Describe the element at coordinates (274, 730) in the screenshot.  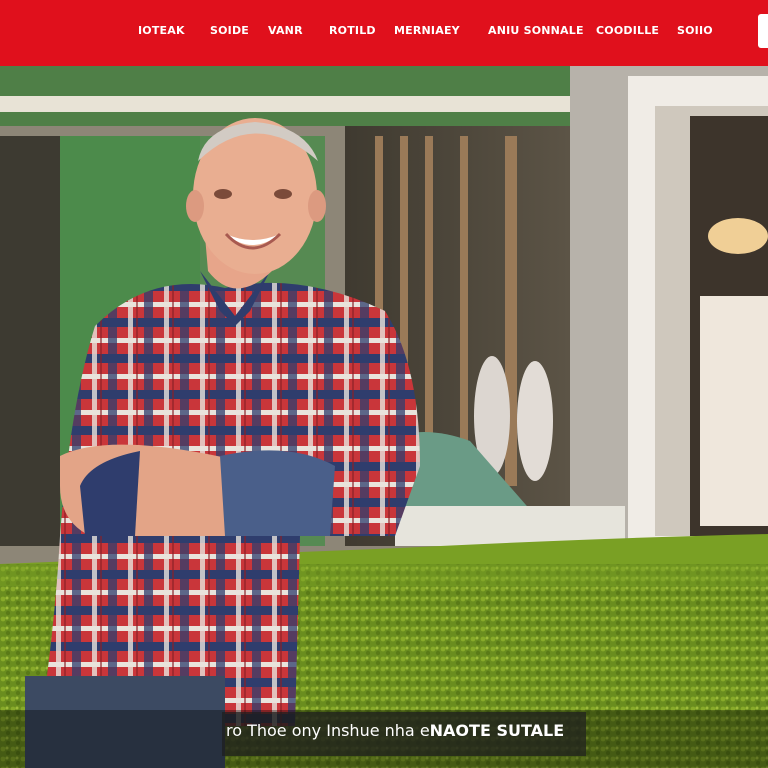
I see `caption-lead: ro Thoe ony` at that location.